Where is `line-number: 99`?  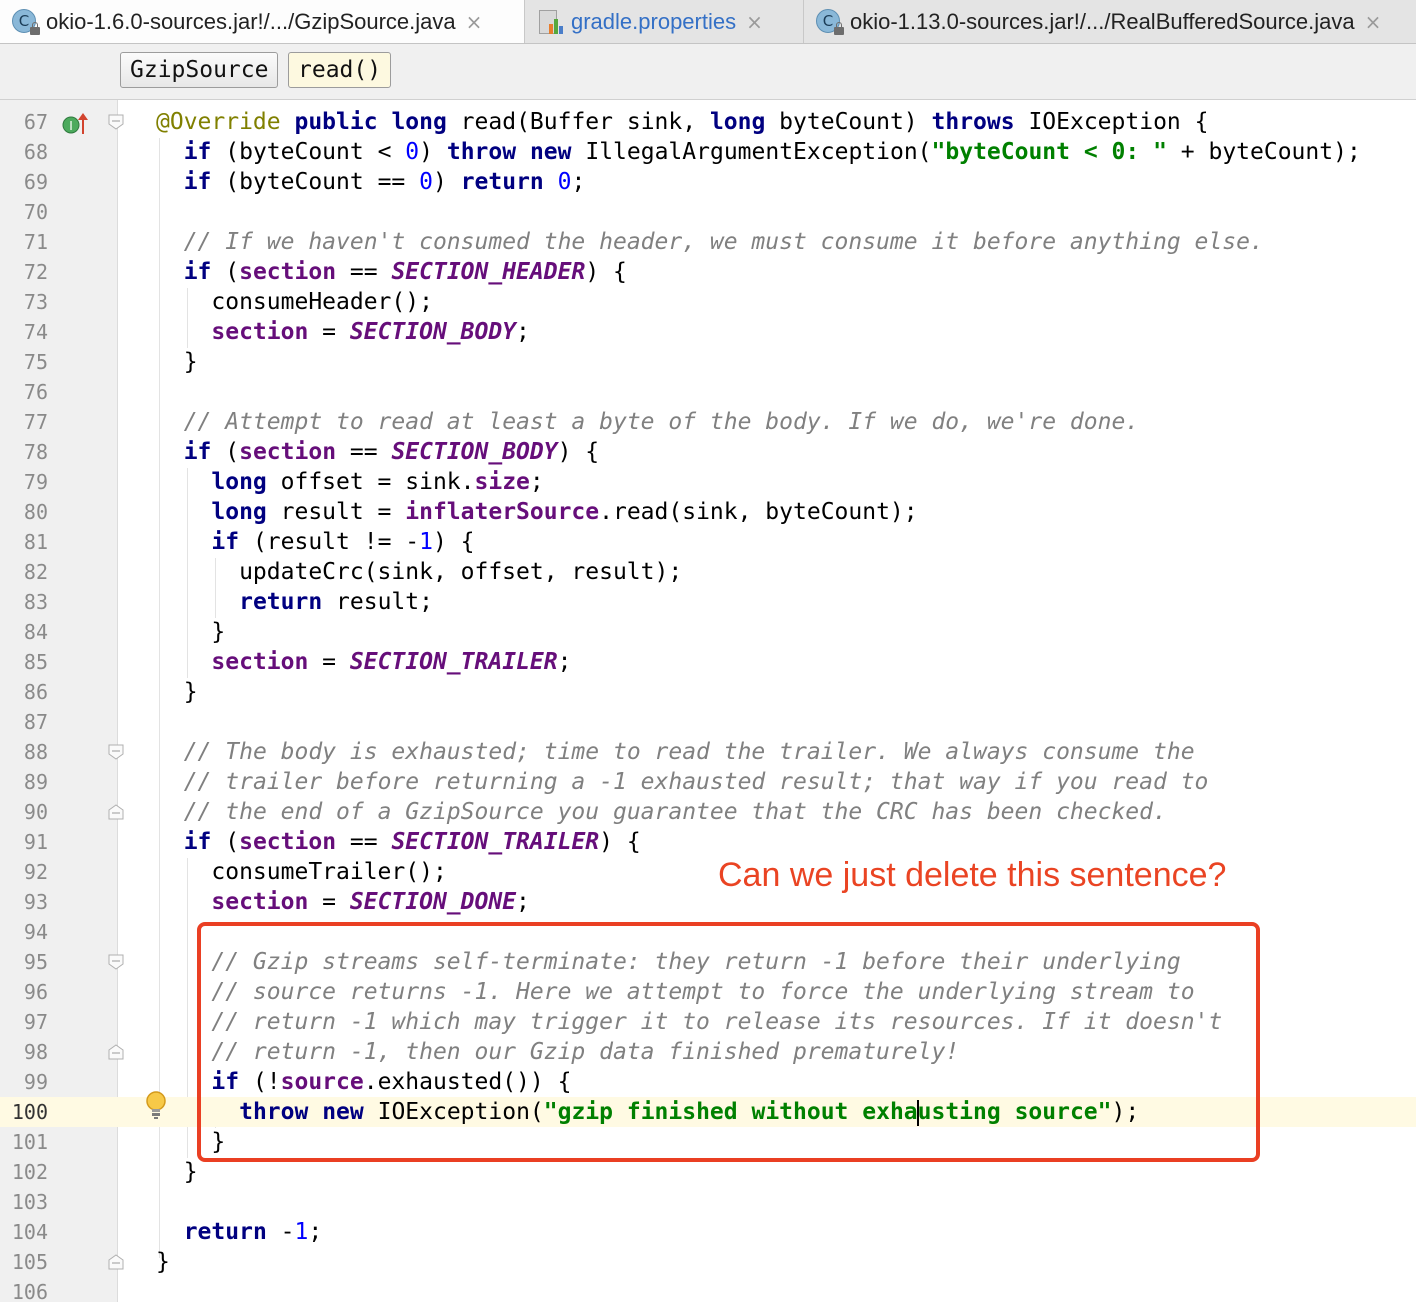 line-number: 99 is located at coordinates (35, 1082).